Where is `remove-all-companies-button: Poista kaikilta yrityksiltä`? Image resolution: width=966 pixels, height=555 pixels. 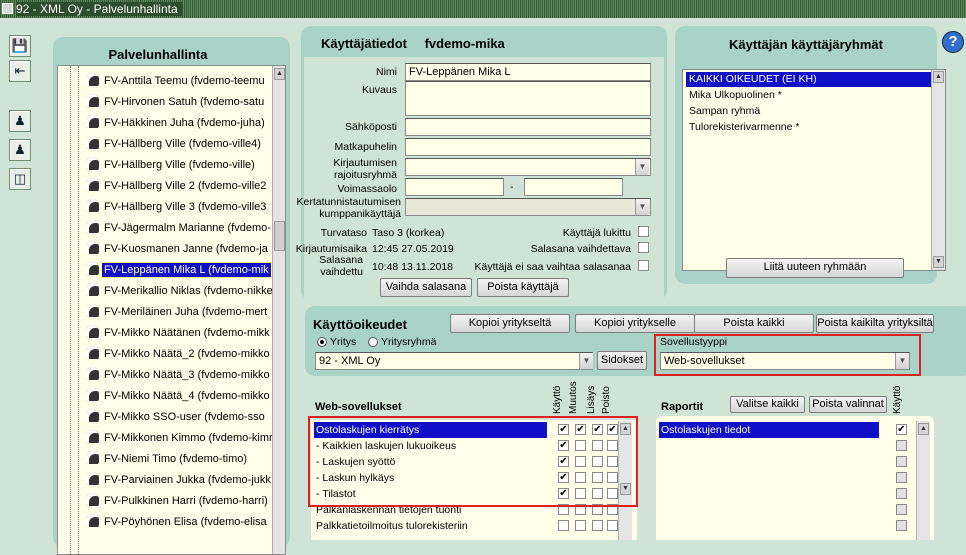
remove-all-companies-button: Poista kaikilta yrityksiltä is located at coordinates (875, 323).